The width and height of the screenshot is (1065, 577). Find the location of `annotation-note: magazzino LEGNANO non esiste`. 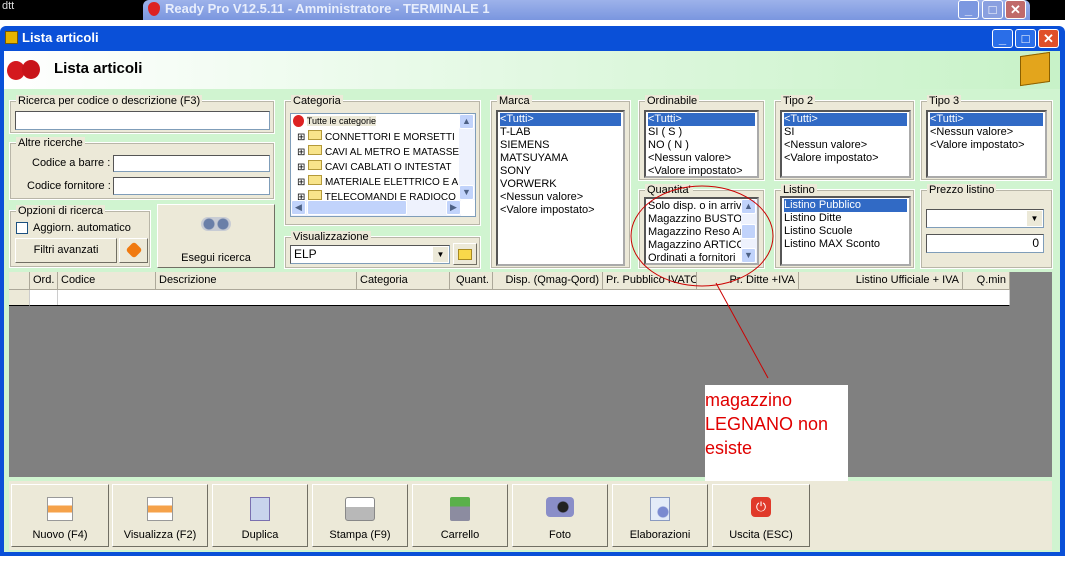

annotation-note: magazzino LEGNANO non esiste is located at coordinates (776, 433).